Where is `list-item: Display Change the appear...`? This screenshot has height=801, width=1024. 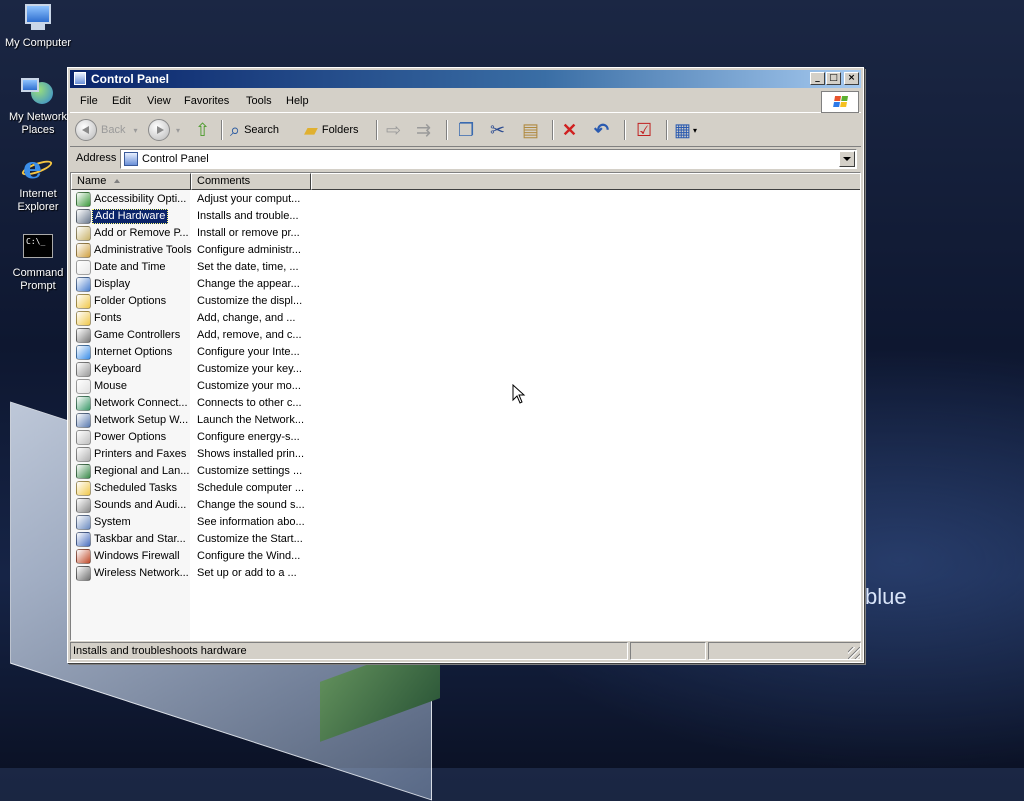 list-item: Display Change the appear... is located at coordinates (191, 284).